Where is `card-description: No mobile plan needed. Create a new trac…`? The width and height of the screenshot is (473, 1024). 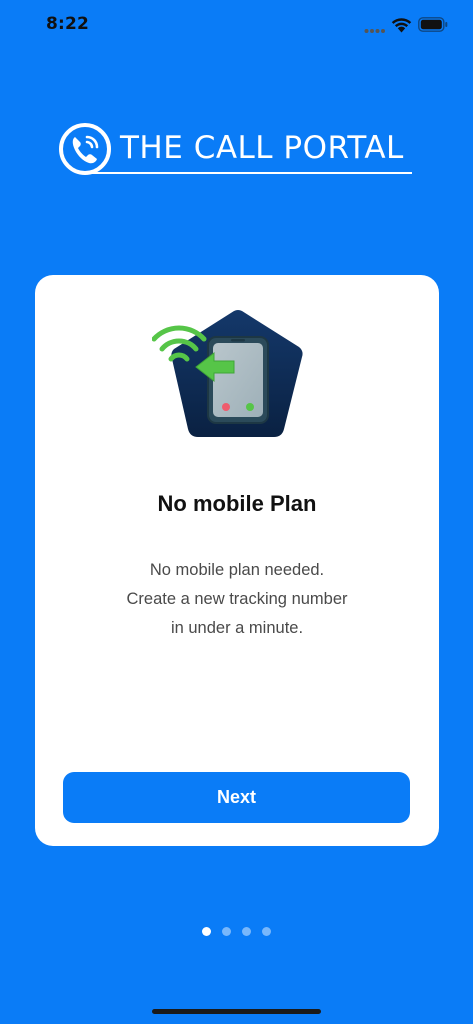 card-description: No mobile plan needed. Create a new trac… is located at coordinates (237, 599).